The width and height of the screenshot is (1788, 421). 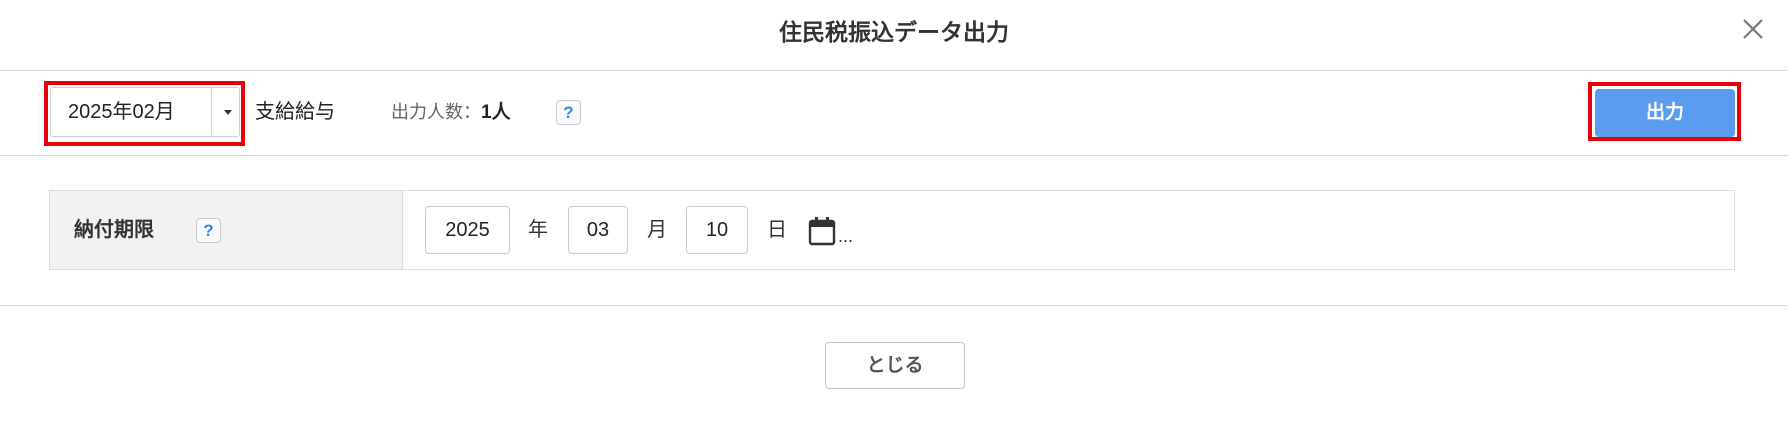 I want to click on output-button: 出力, so click(x=1665, y=113).